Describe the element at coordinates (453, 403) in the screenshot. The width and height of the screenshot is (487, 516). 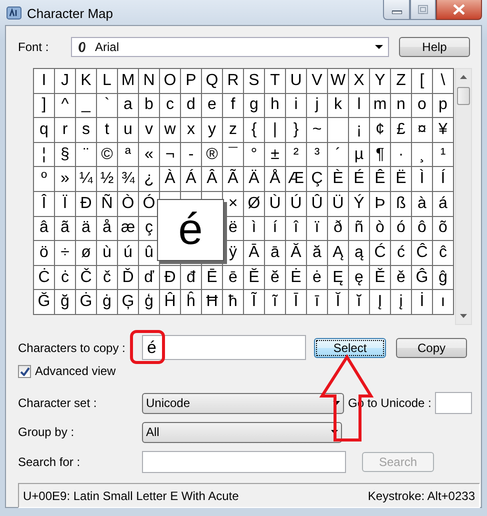
I see `go-to-unicode-field` at that location.